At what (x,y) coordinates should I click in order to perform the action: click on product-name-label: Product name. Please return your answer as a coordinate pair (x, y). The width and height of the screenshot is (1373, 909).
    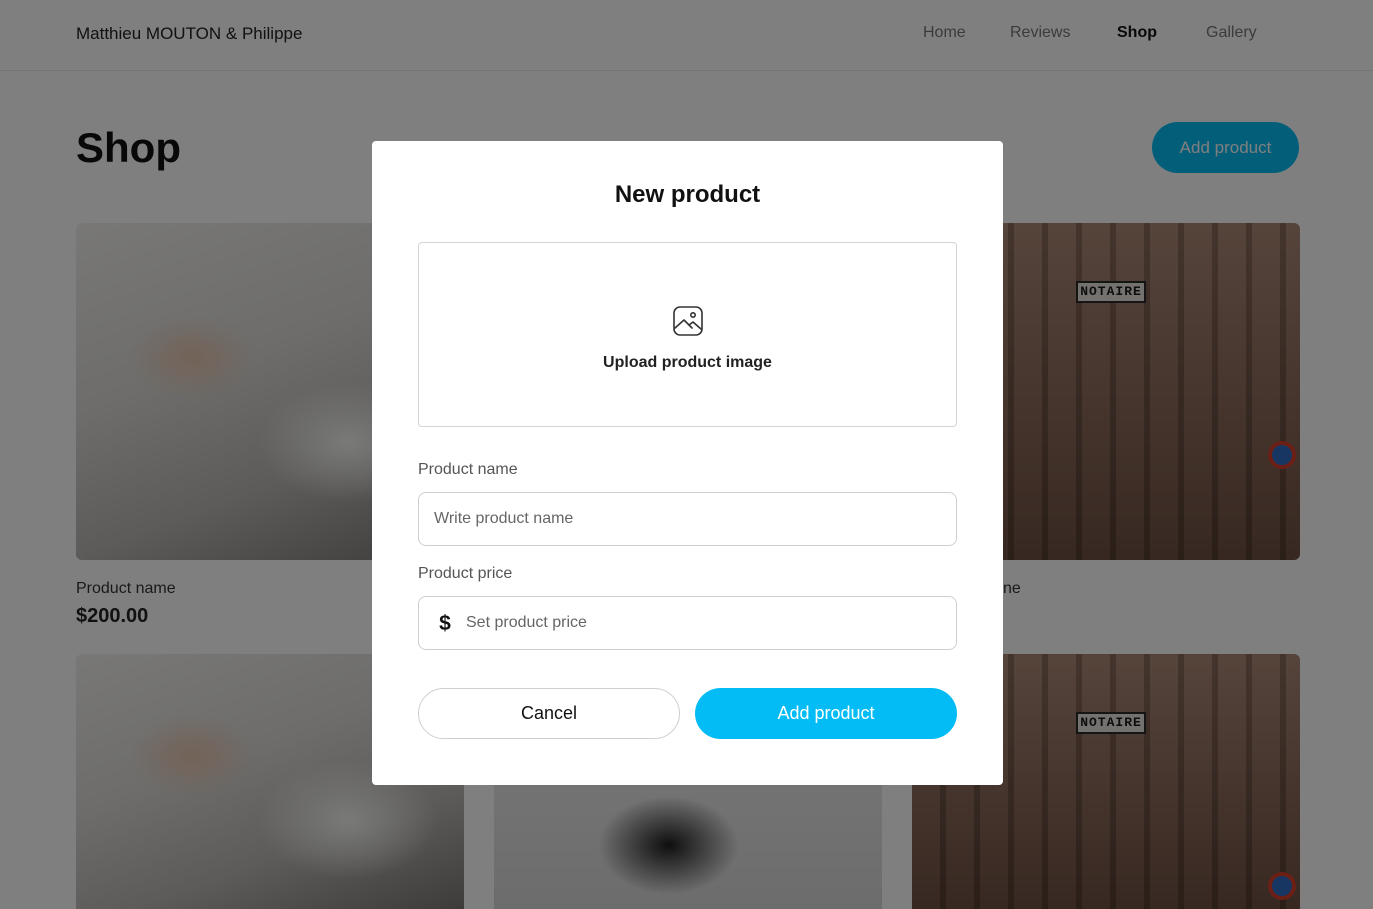
    Looking at the image, I should click on (468, 469).